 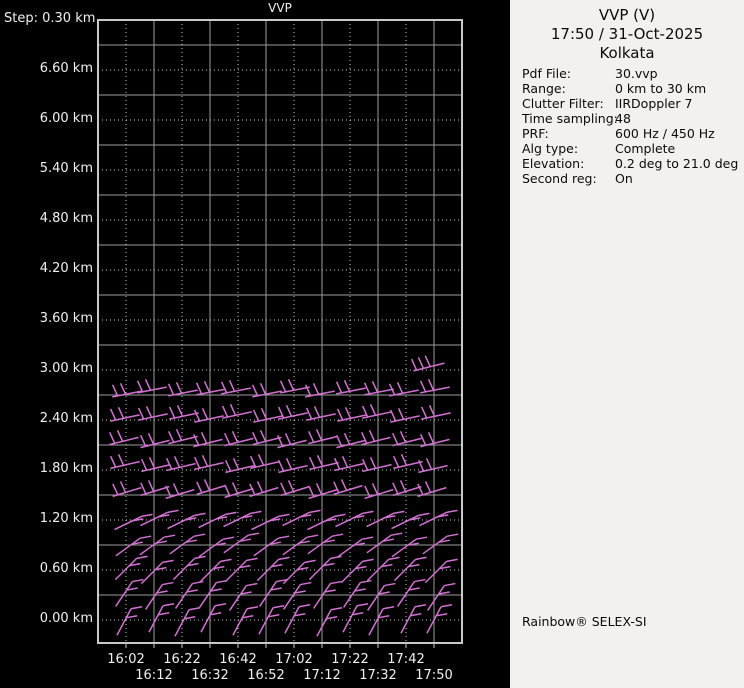 What do you see at coordinates (406, 659) in the screenshot?
I see `x-axis-label: 17:42` at bounding box center [406, 659].